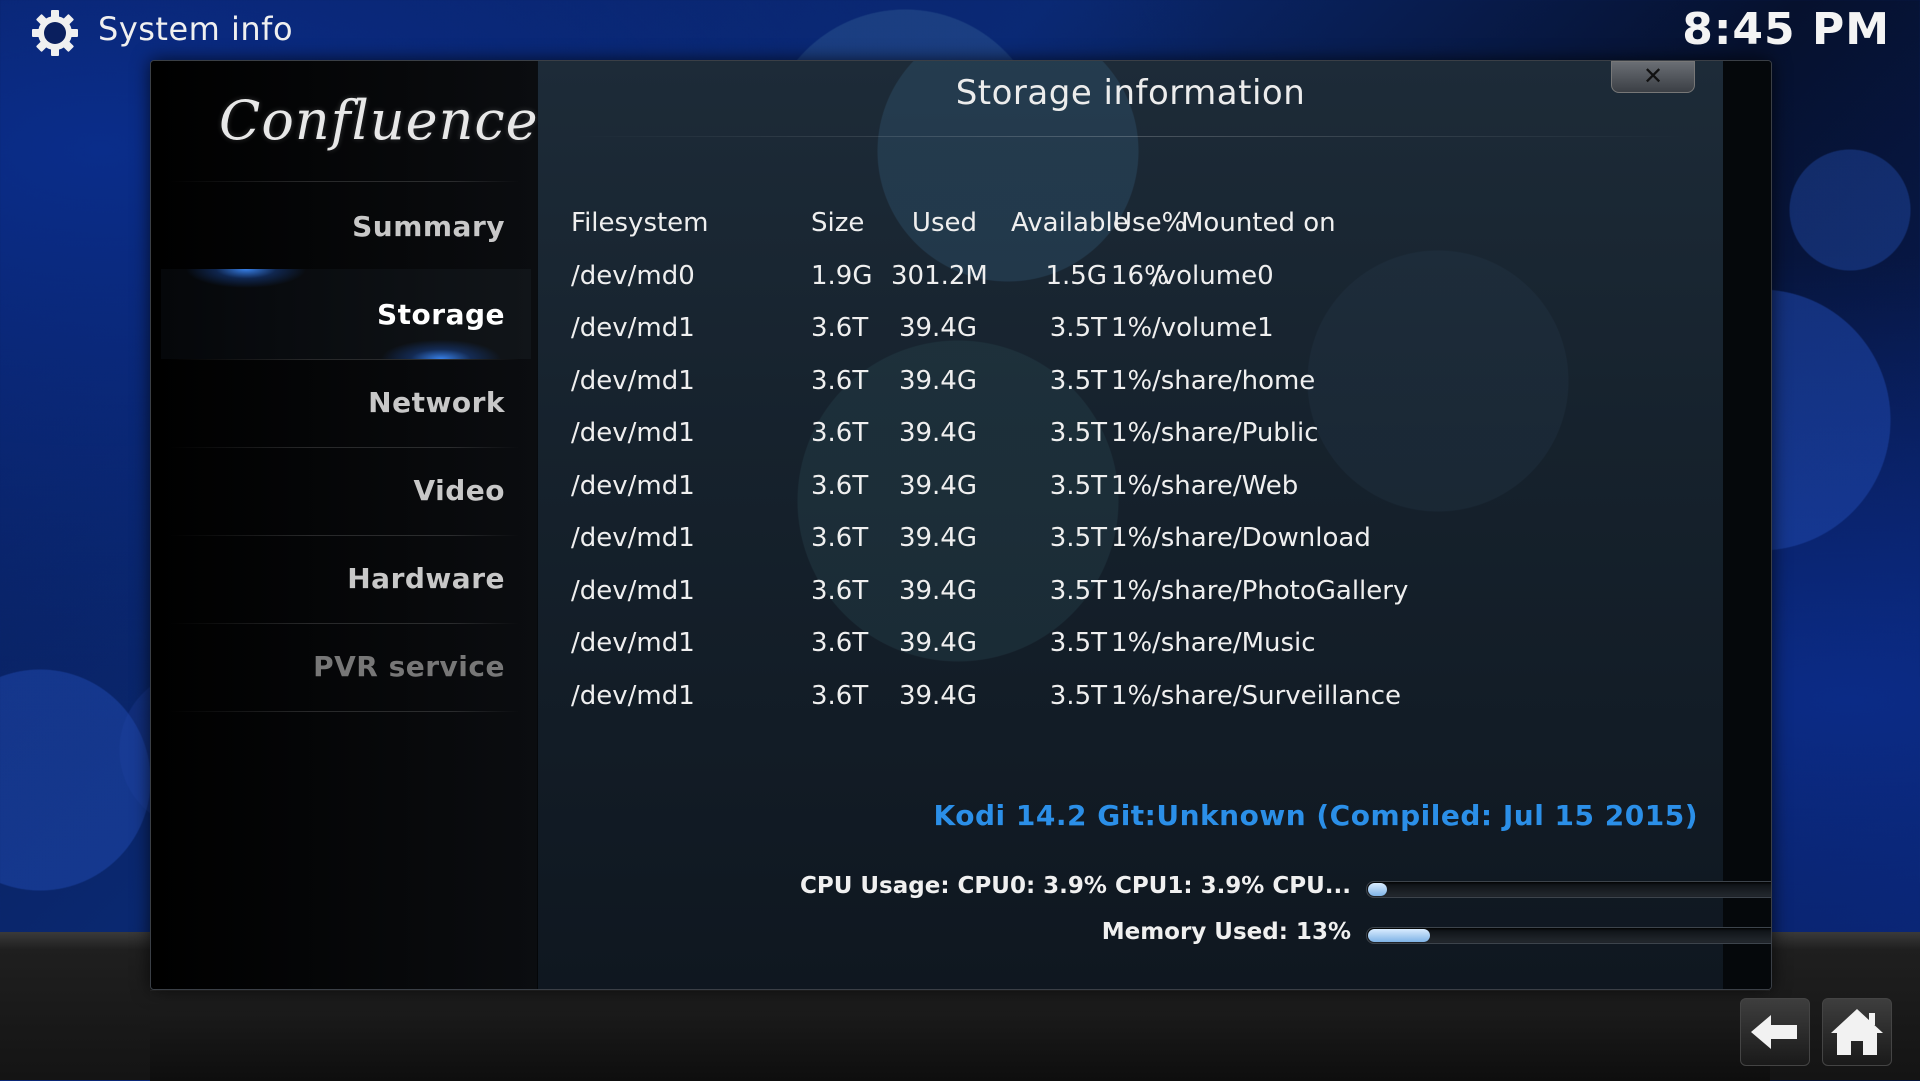 This screenshot has height=1081, width=1920. Describe the element at coordinates (340, 403) in the screenshot. I see `sidebar-item-network: Network` at that location.